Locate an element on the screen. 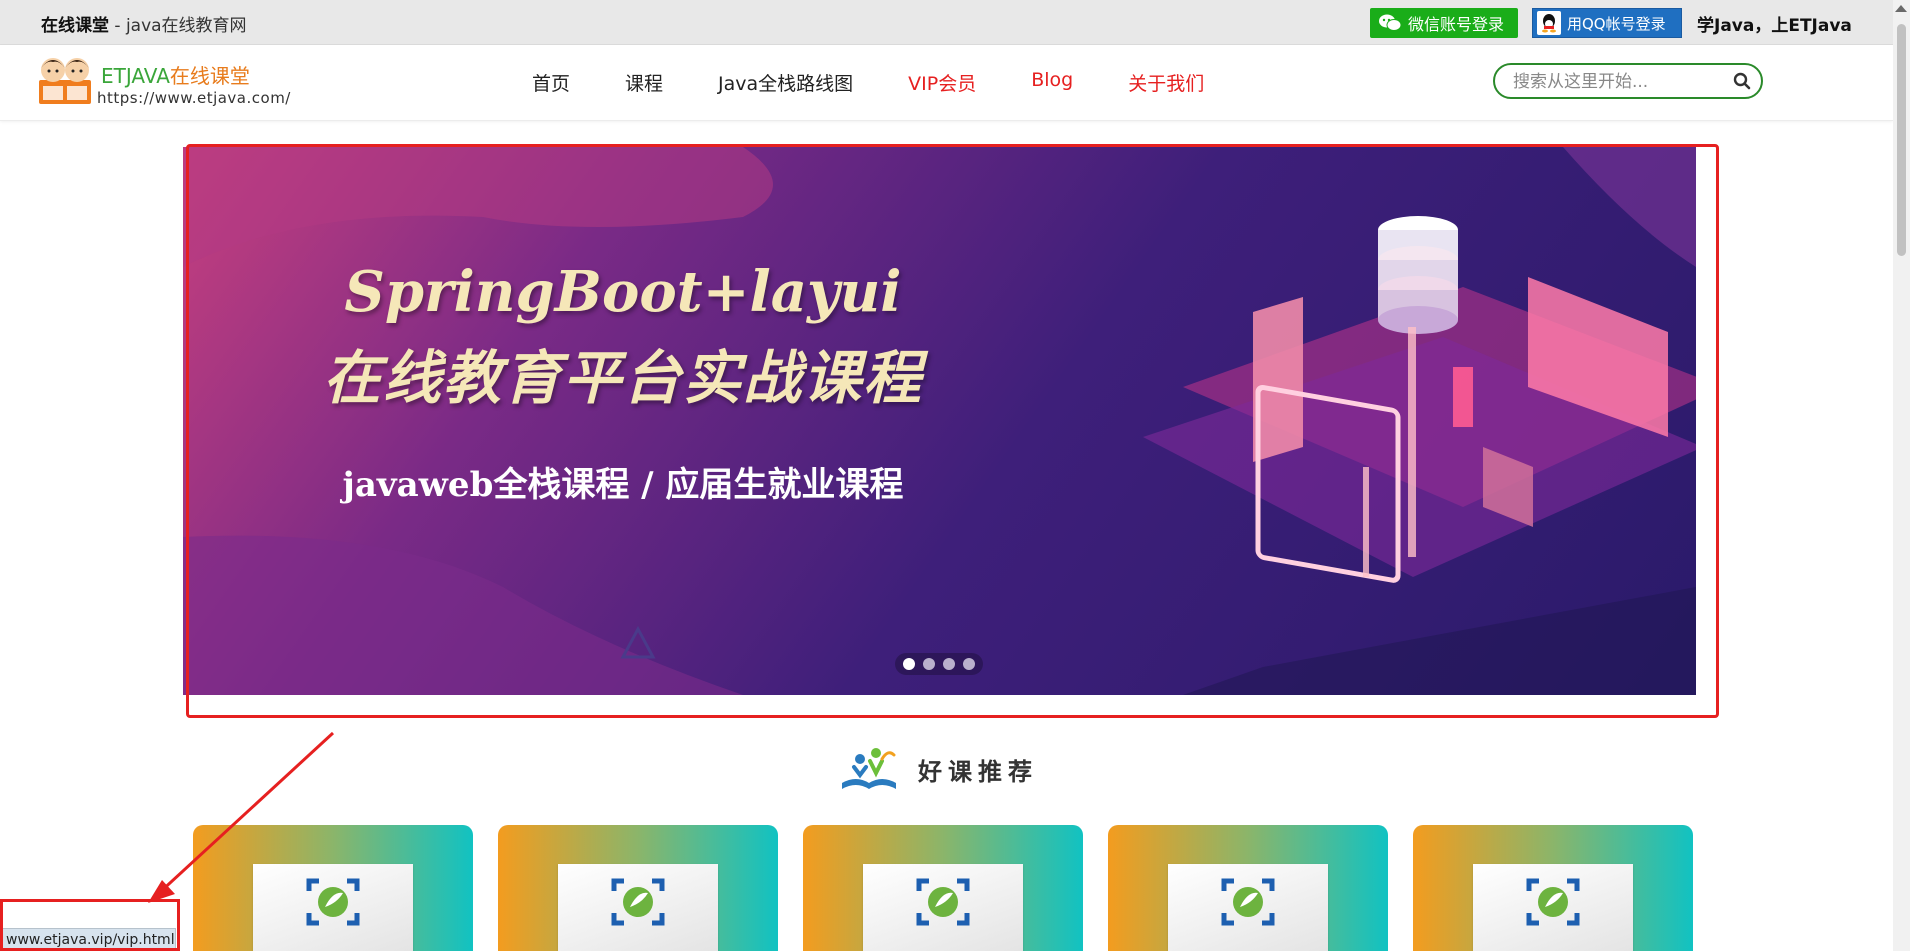 The width and height of the screenshot is (1910, 951). browser-status-bar: www.etjava.vip/vip.html is located at coordinates (88, 939).